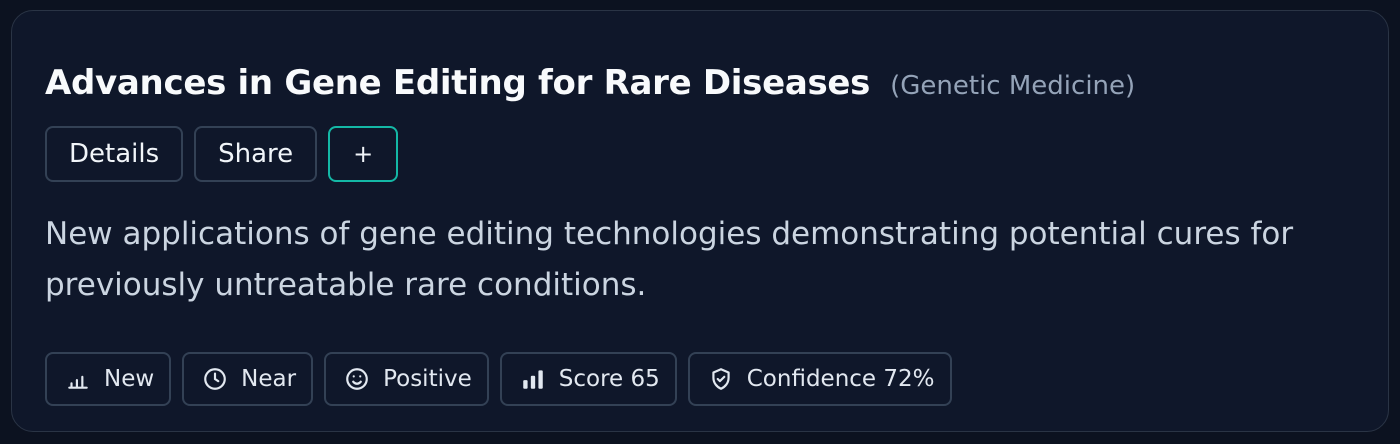 Image resolution: width=1400 pixels, height=444 pixels. I want to click on badge-label: Positive, so click(427, 379).